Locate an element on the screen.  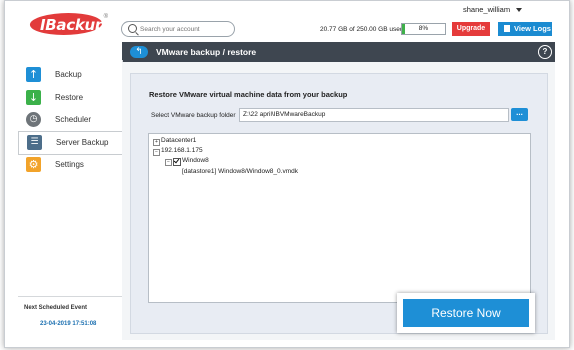
logo-registered-mark: ® is located at coordinates (105, 17).